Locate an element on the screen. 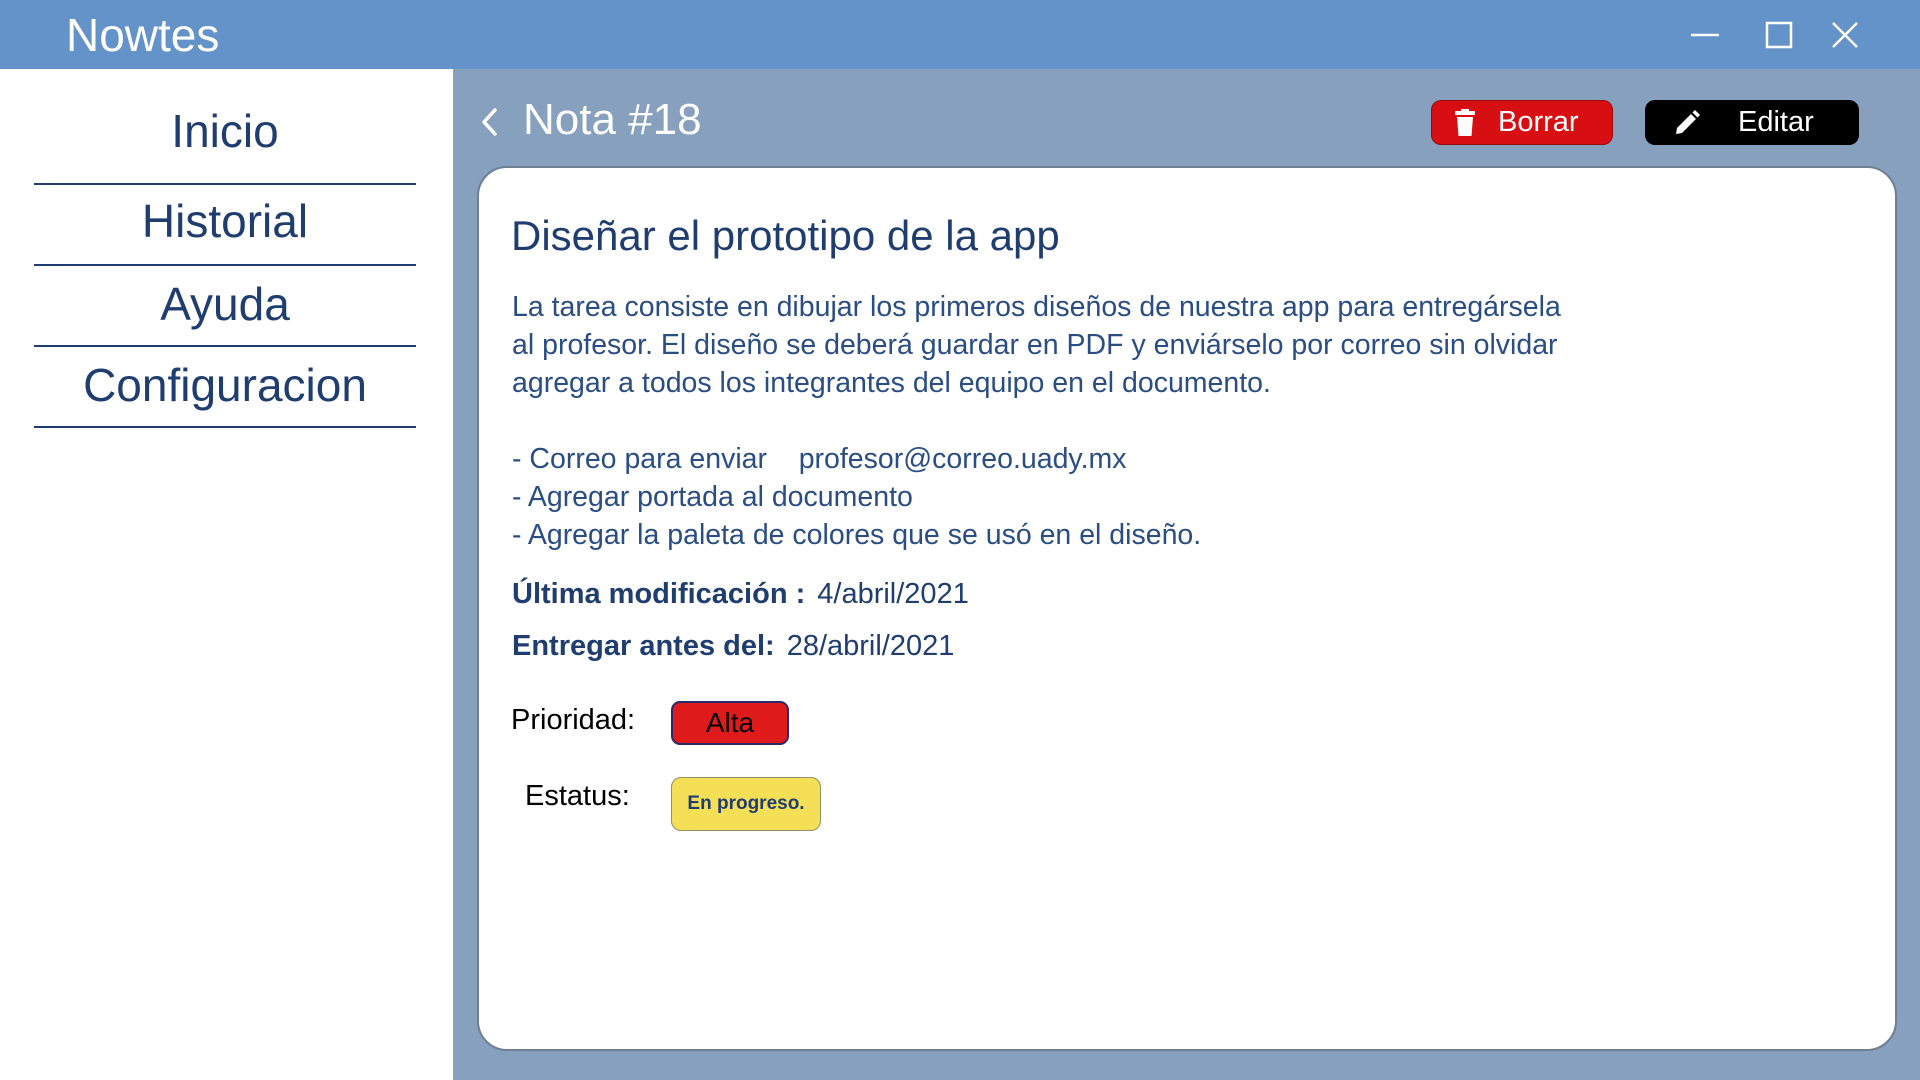  sidebar-item-historial: Historial is located at coordinates (225, 225).